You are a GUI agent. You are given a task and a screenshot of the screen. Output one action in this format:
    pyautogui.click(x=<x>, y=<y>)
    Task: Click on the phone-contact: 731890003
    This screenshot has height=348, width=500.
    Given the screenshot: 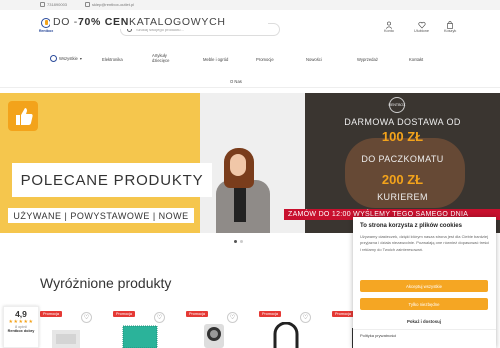 What is the action you would take?
    pyautogui.click(x=53, y=4)
    